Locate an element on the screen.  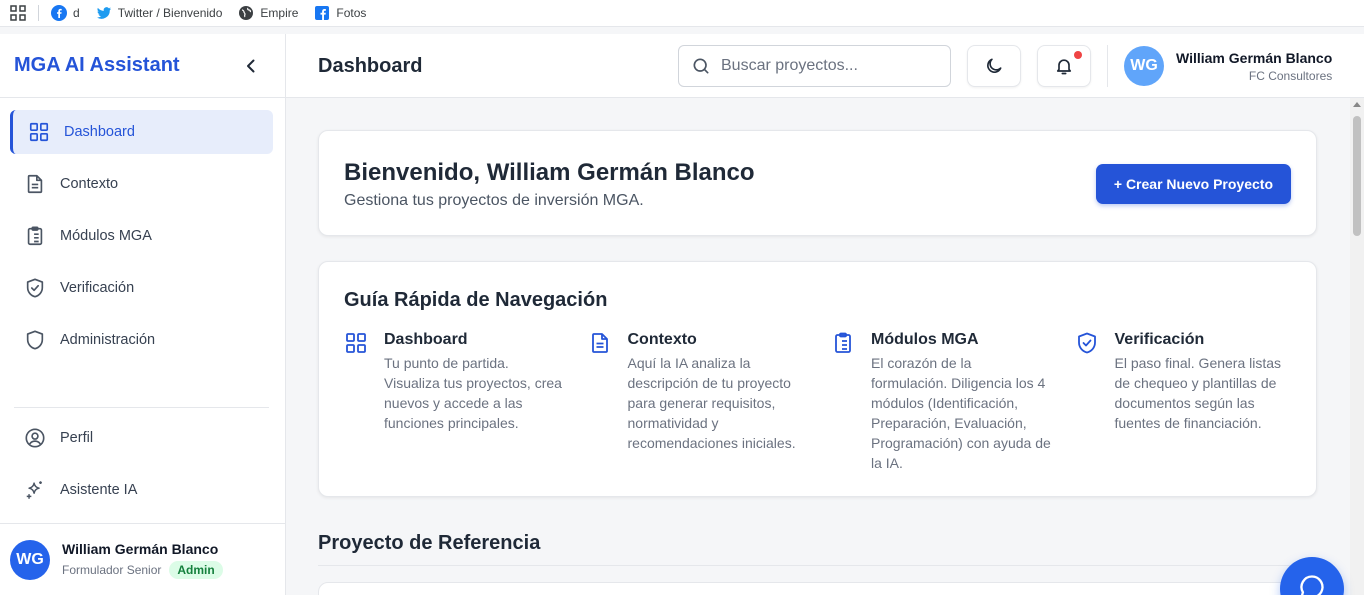
facebook-icon is located at coordinates (59, 13).